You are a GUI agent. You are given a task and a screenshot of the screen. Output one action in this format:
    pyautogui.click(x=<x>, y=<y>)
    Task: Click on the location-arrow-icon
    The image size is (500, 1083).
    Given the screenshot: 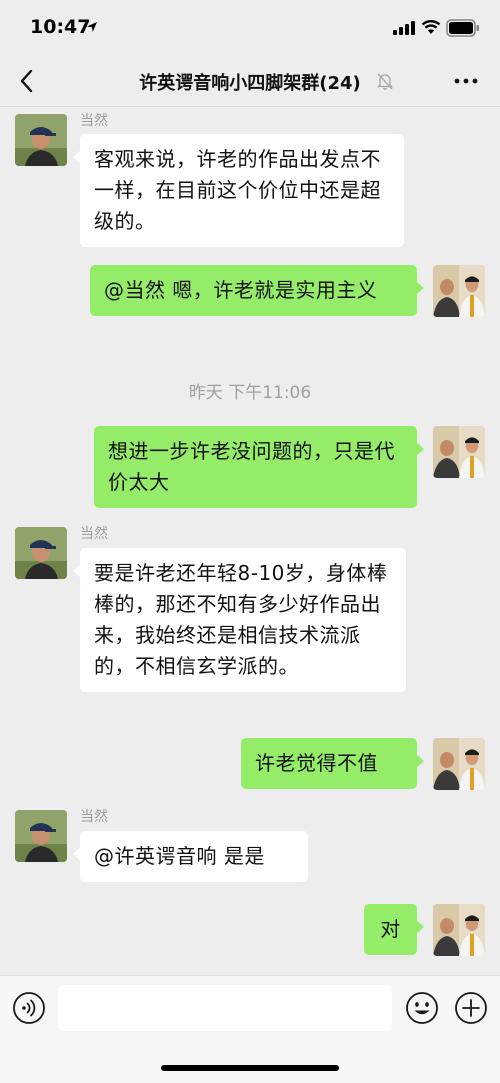 What is the action you would take?
    pyautogui.click(x=92, y=27)
    